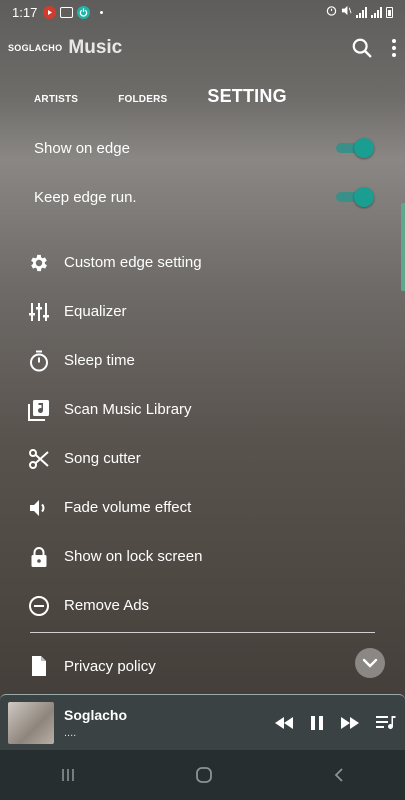 The width and height of the screenshot is (405, 800). Describe the element at coordinates (361, 12) in the screenshot. I see `wifi-signal-icon` at that location.